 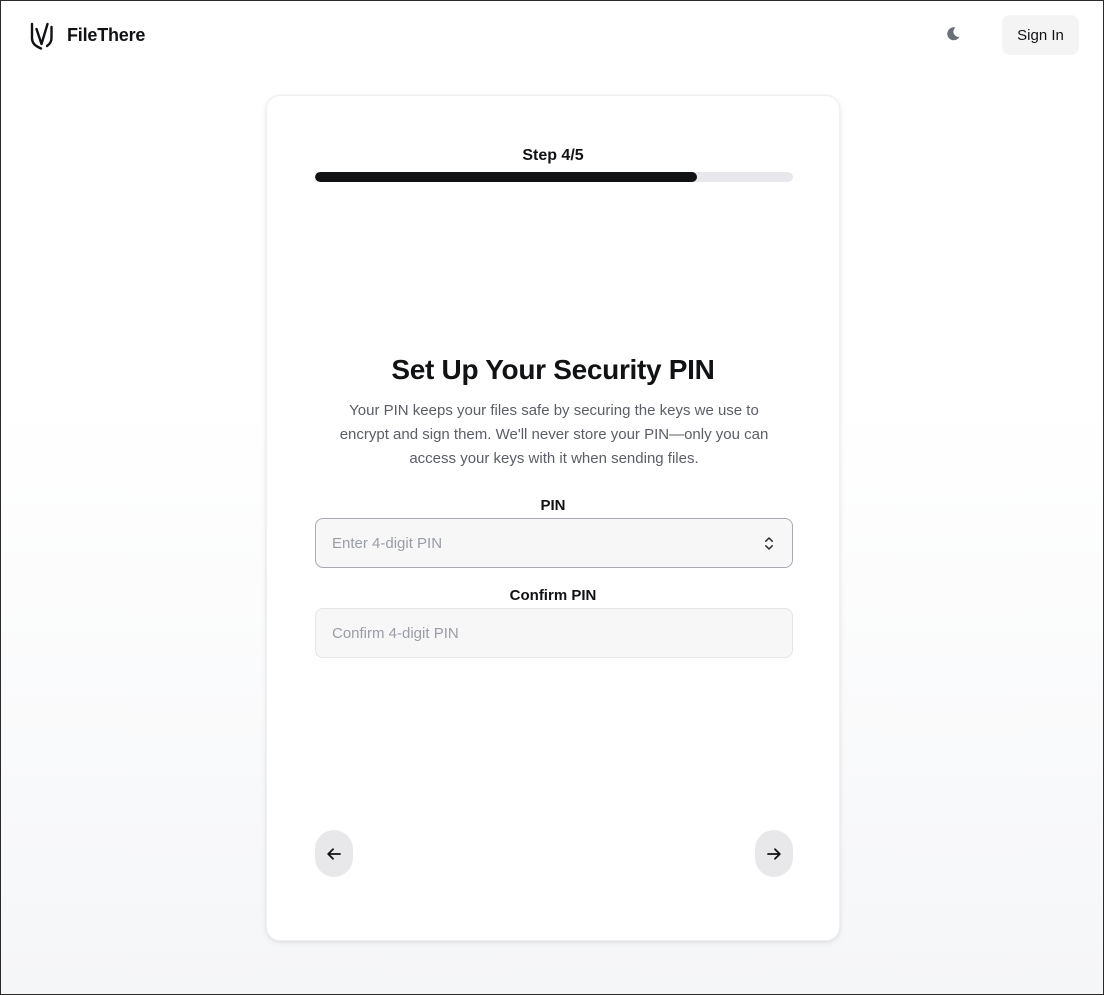 What do you see at coordinates (553, 595) in the screenshot?
I see `confirm-pin-label: Confirm PIN` at bounding box center [553, 595].